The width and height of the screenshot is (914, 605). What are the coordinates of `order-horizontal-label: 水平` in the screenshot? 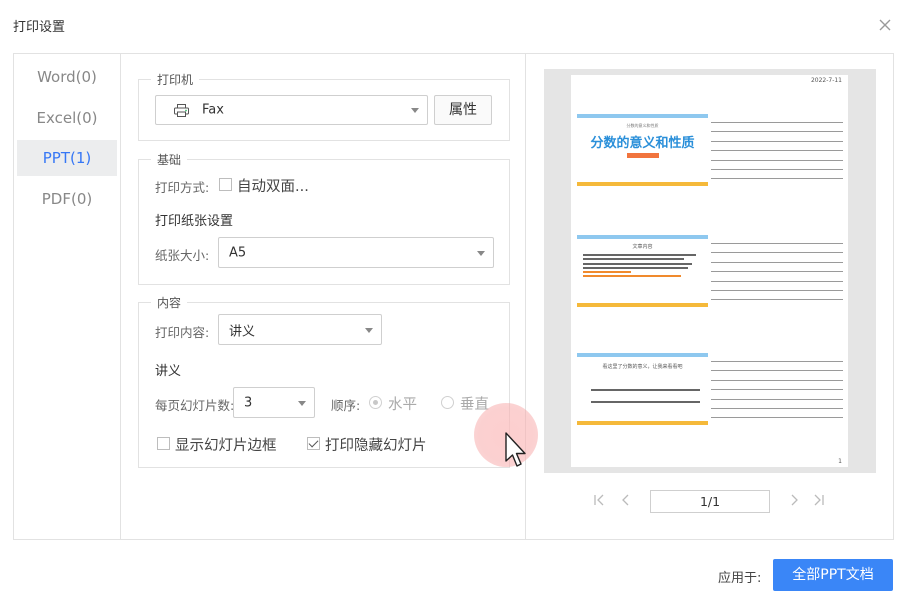 It's located at (402, 403).